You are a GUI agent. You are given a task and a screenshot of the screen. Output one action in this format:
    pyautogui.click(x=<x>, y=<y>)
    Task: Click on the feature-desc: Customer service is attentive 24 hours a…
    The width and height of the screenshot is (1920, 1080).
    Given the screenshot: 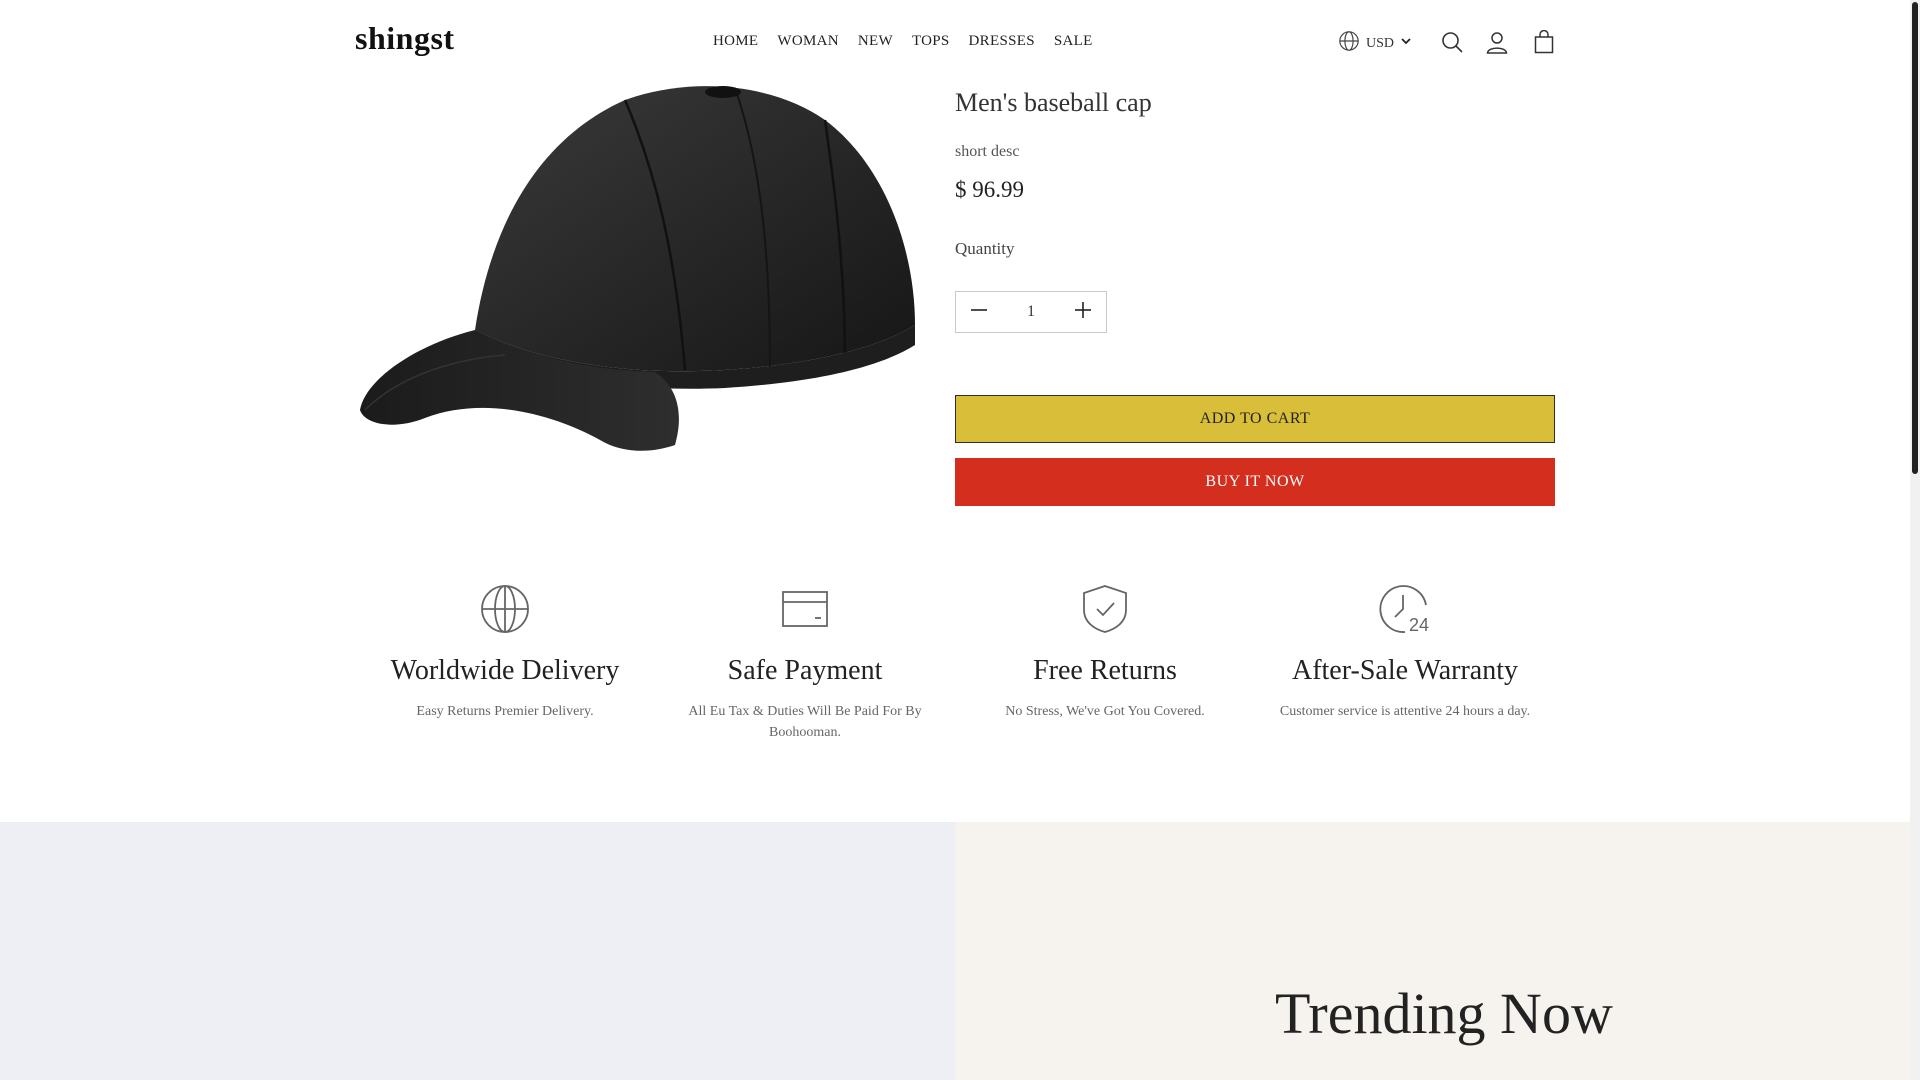 What is the action you would take?
    pyautogui.click(x=1405, y=711)
    